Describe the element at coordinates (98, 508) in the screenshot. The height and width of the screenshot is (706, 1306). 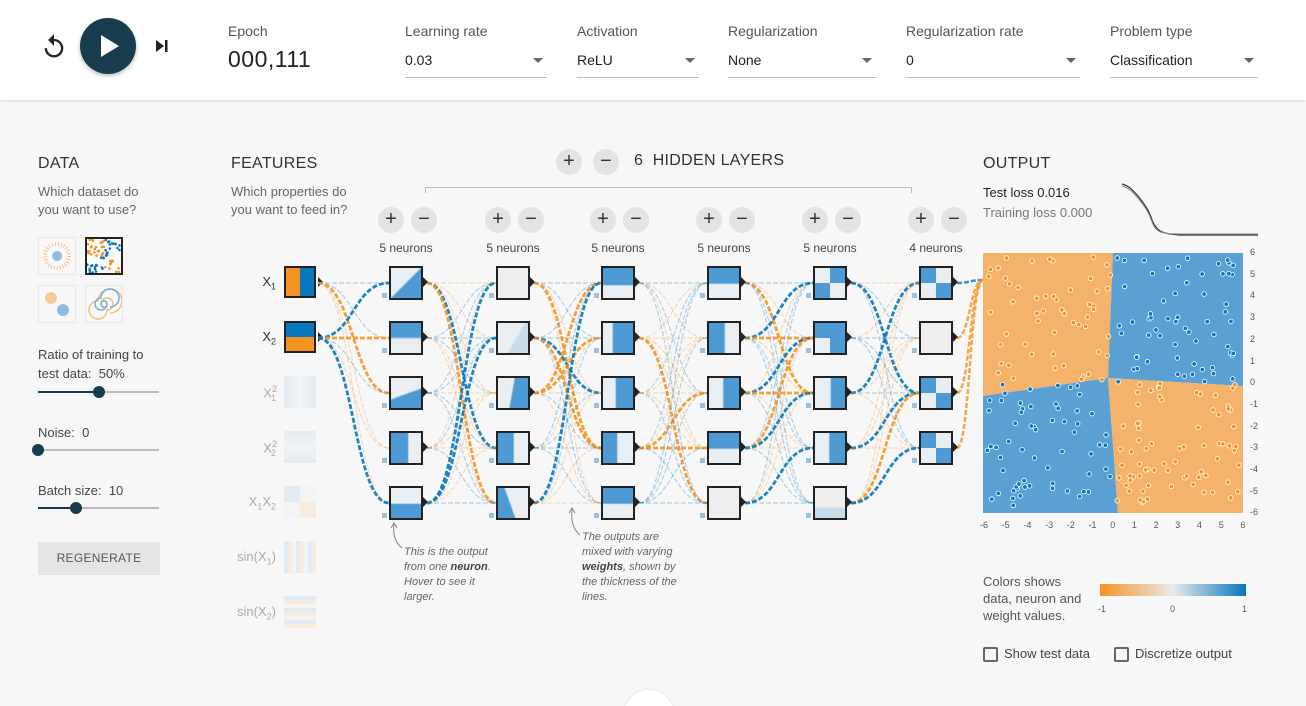
I see `batch-size-slider` at that location.